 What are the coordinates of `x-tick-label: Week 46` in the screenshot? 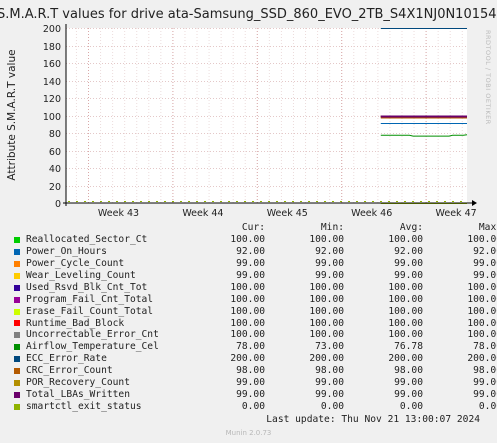 It's located at (371, 213).